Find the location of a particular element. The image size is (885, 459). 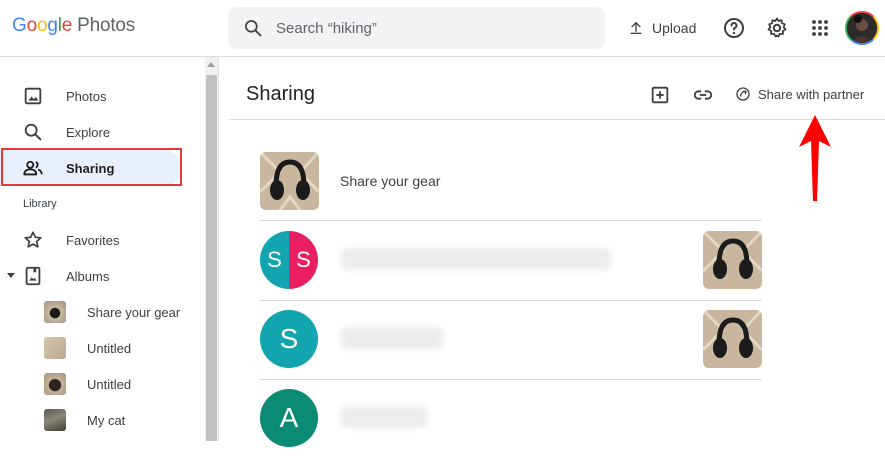

search-bar is located at coordinates (416, 28).